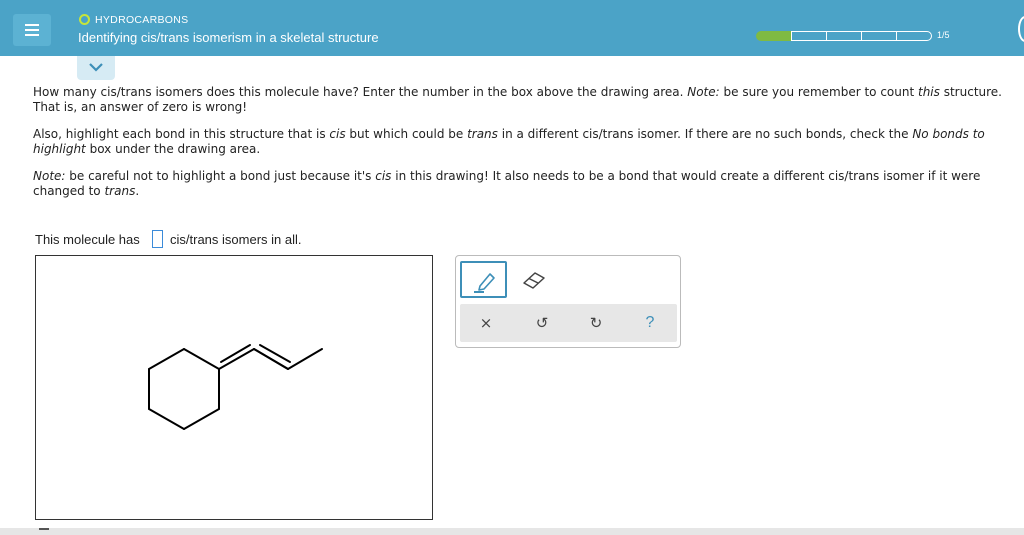 The height and width of the screenshot is (535, 1024). I want to click on redo-icon: ↻, so click(596, 323).